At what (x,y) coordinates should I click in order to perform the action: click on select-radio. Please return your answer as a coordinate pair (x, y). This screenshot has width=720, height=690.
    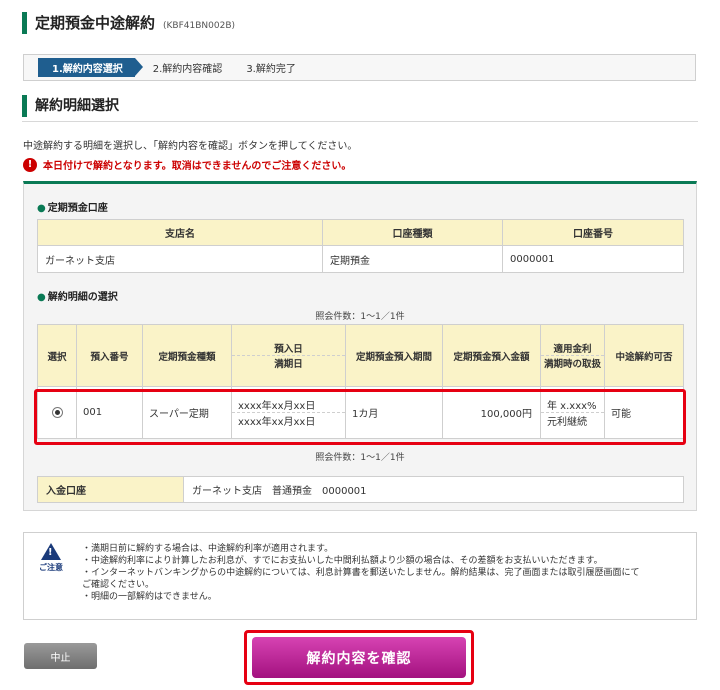
    Looking at the image, I should click on (57, 412).